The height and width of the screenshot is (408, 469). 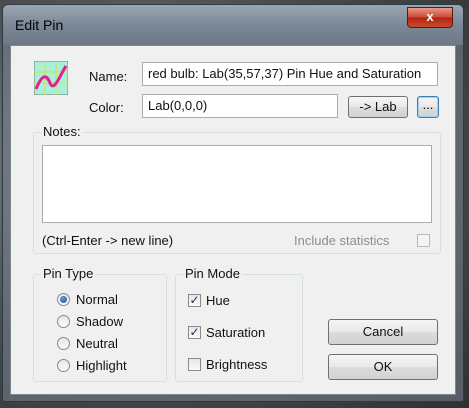 What do you see at coordinates (194, 332) in the screenshot?
I see `saturation-checkbox: ✓` at bounding box center [194, 332].